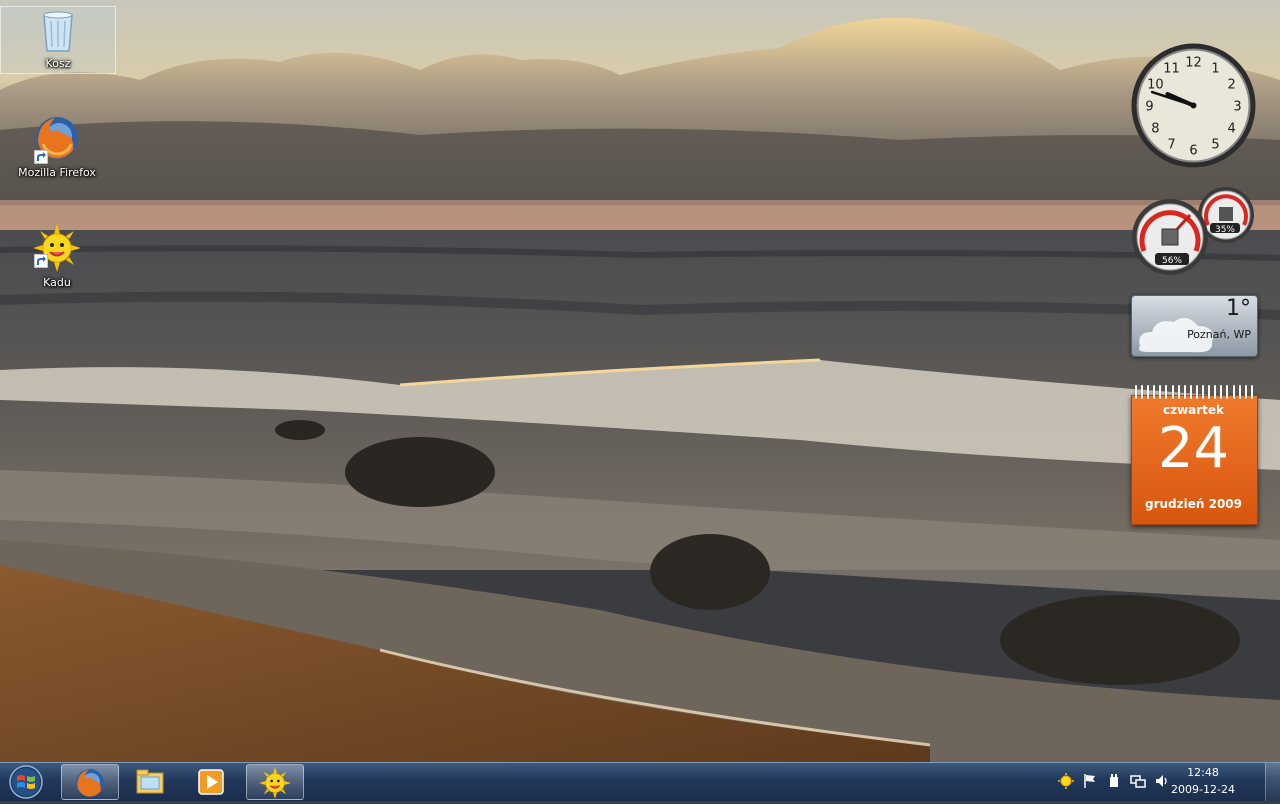  I want to click on kadu-sun-icon, so click(275, 783).